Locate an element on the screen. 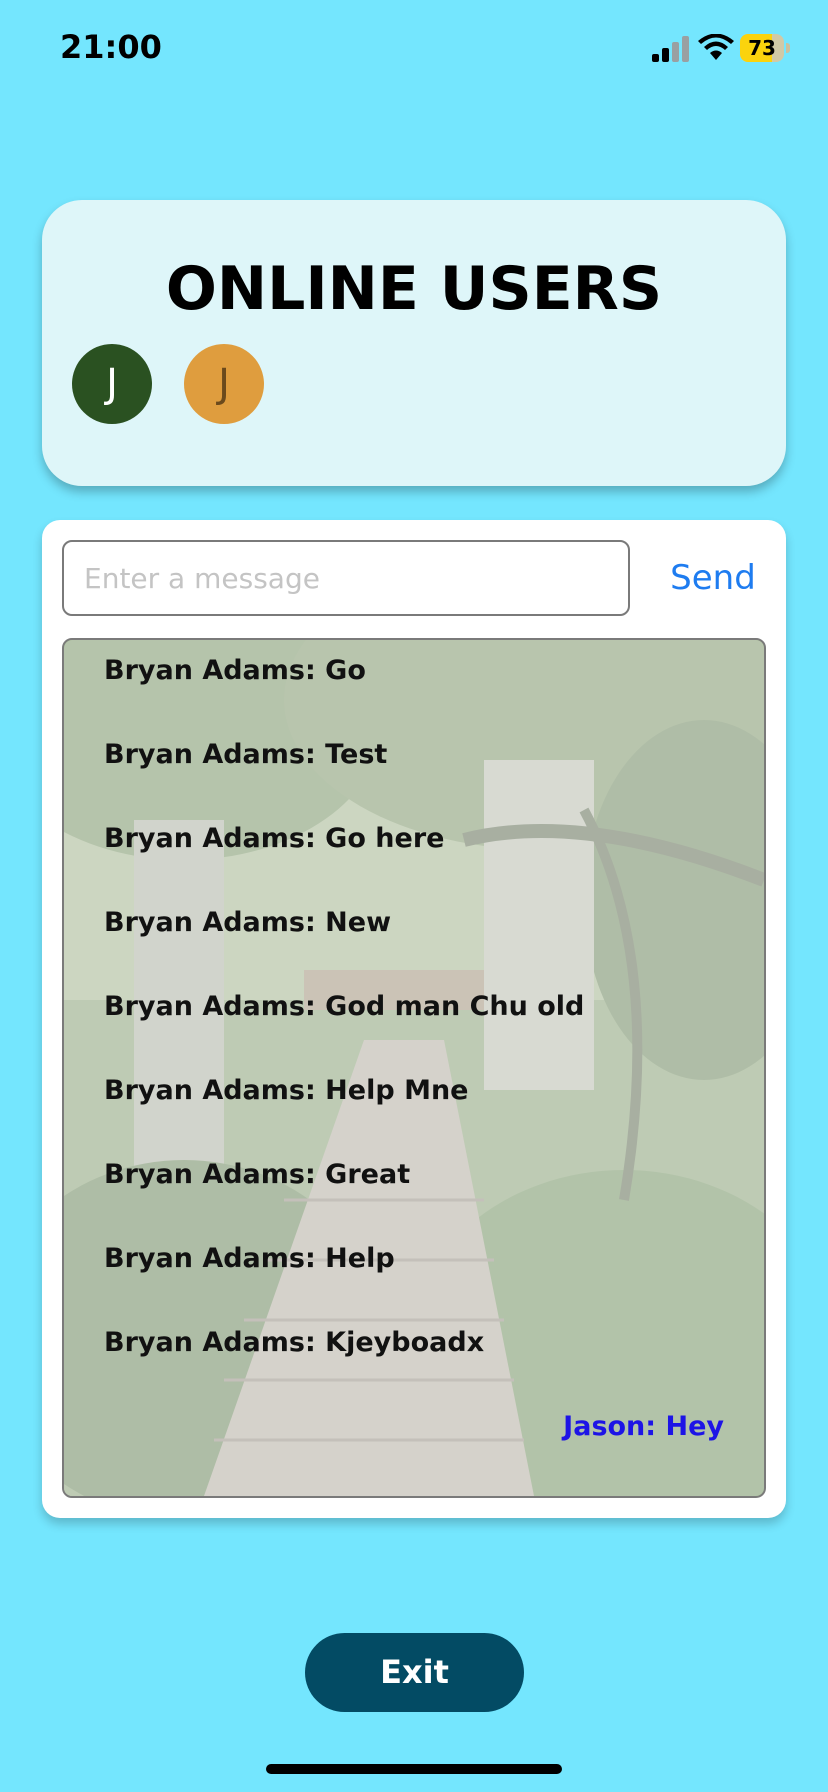  battery-body: 73 is located at coordinates (762, 48).